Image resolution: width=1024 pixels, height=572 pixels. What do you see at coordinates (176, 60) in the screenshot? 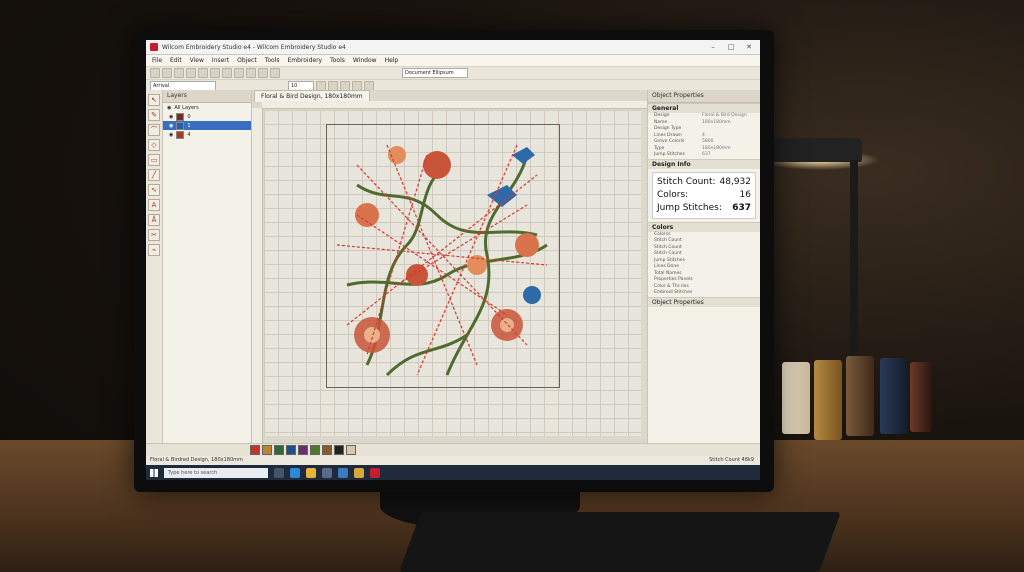
I see `menu-edit: Edit` at bounding box center [176, 60].